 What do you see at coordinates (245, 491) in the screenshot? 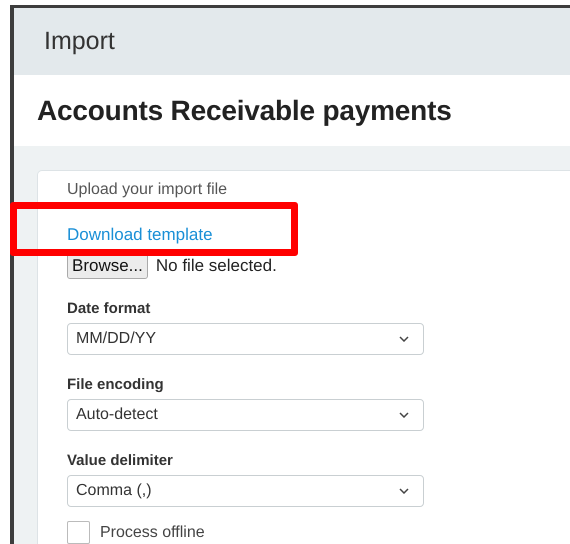
I see `dropdown: Comma (,)` at bounding box center [245, 491].